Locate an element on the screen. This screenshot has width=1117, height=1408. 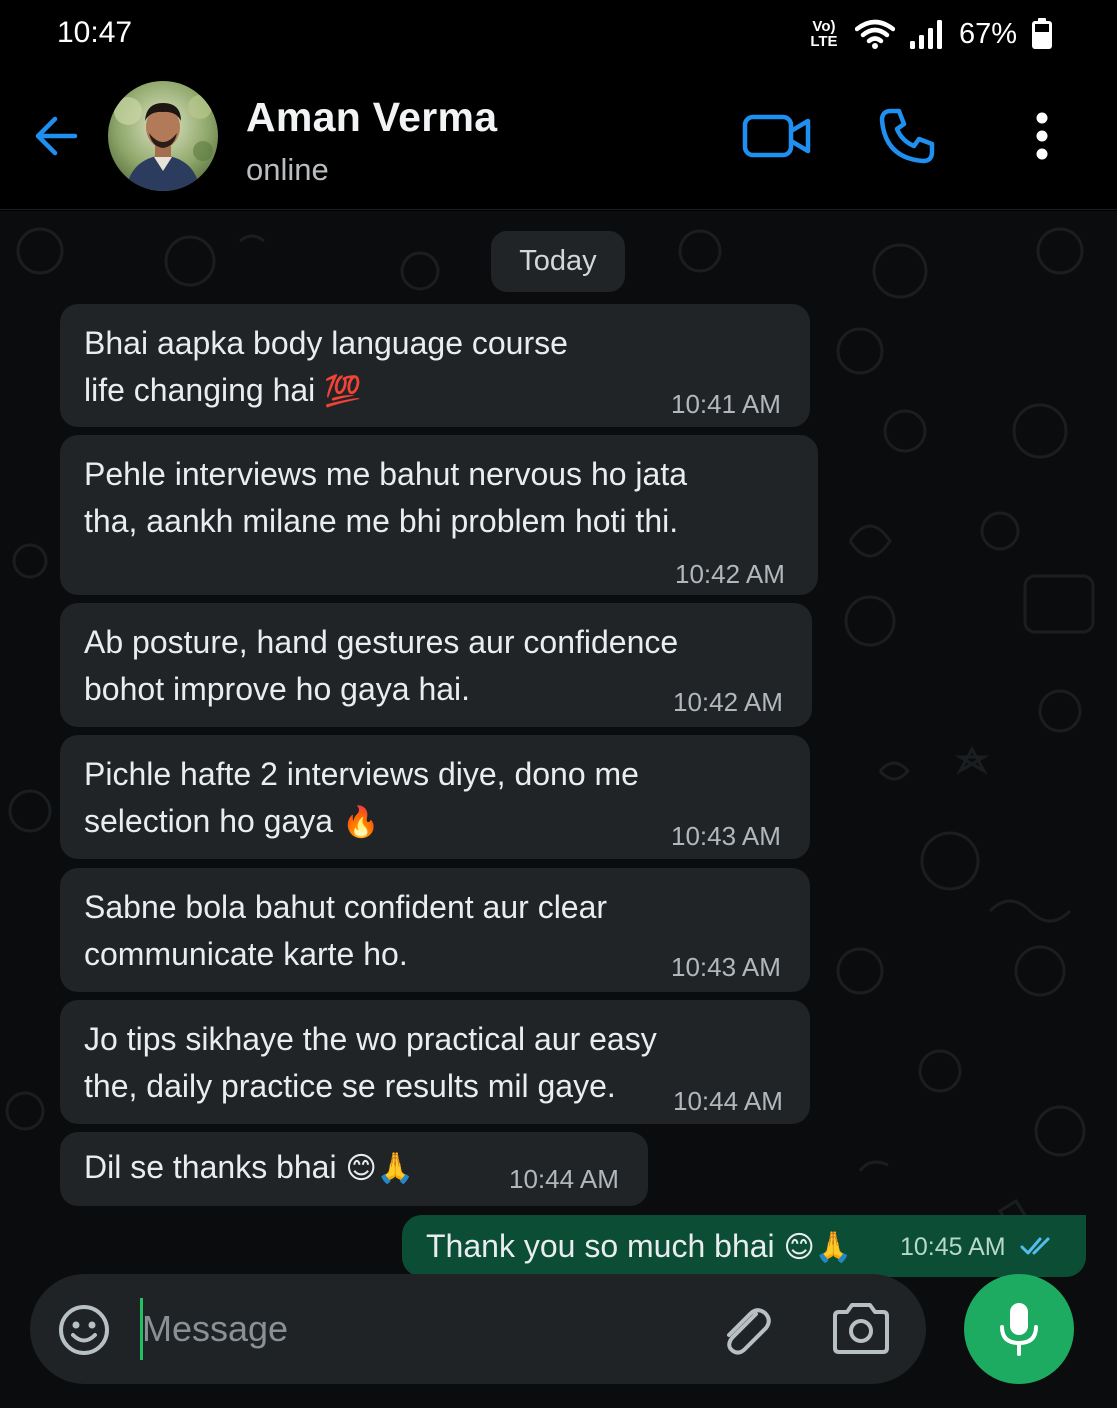
message-input is located at coordinates (422, 1329).